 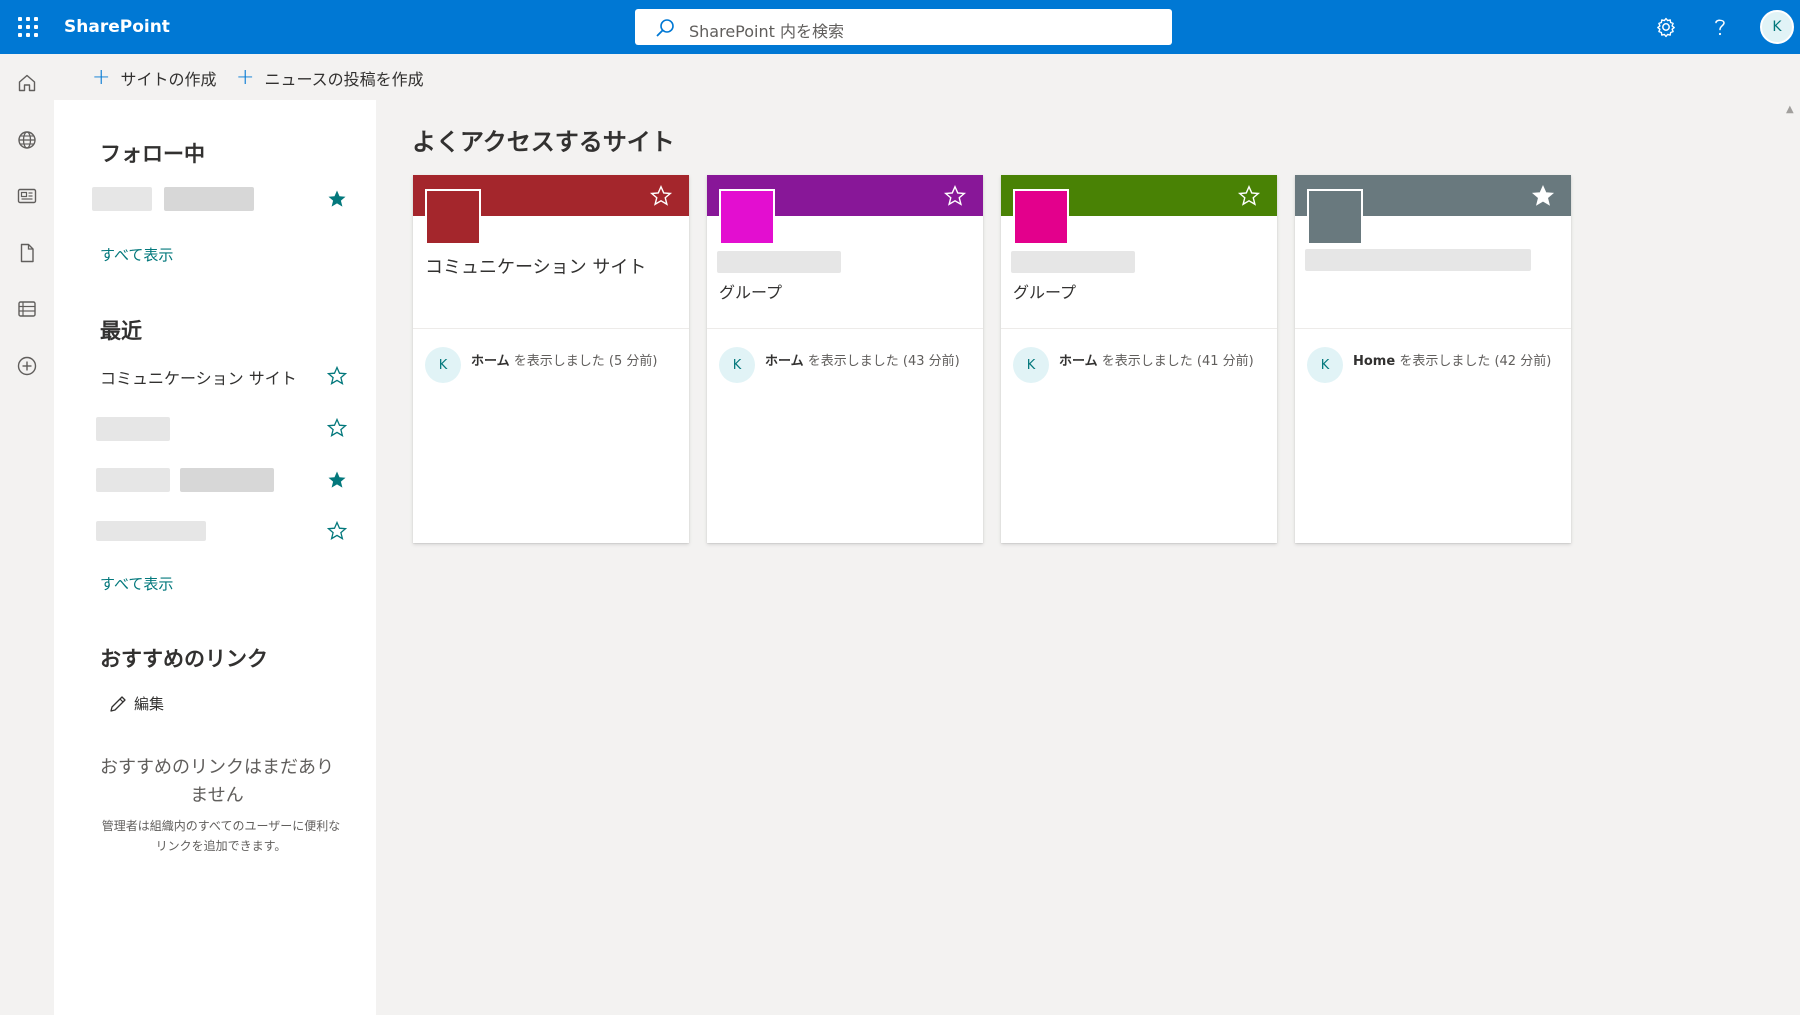 I want to click on recent-title: 最近, so click(x=121, y=331).